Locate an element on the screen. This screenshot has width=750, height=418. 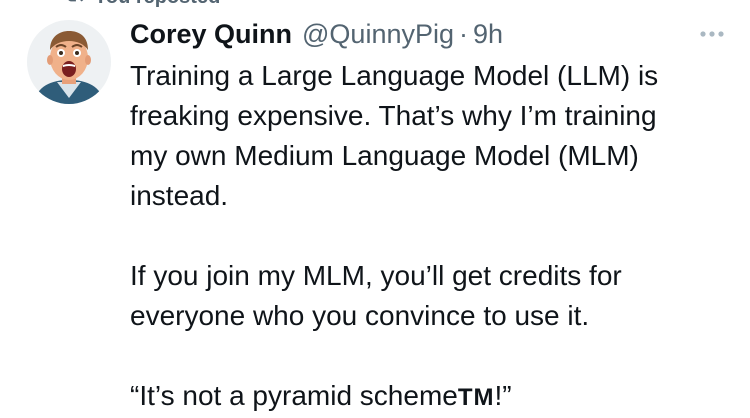
tweet-line: instead. is located at coordinates (179, 195).